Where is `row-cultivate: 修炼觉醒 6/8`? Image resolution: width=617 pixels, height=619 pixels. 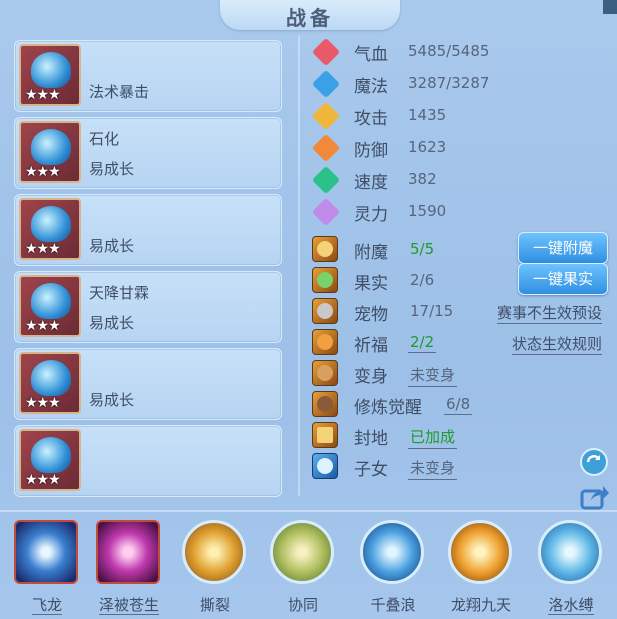 row-cultivate: 修炼觉醒 6/8 is located at coordinates (460, 405).